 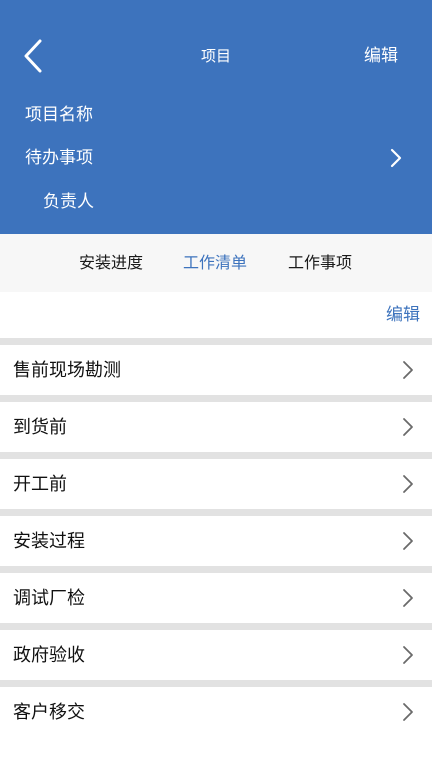 I want to click on list-item-label: 安装过程, so click(x=49, y=541).